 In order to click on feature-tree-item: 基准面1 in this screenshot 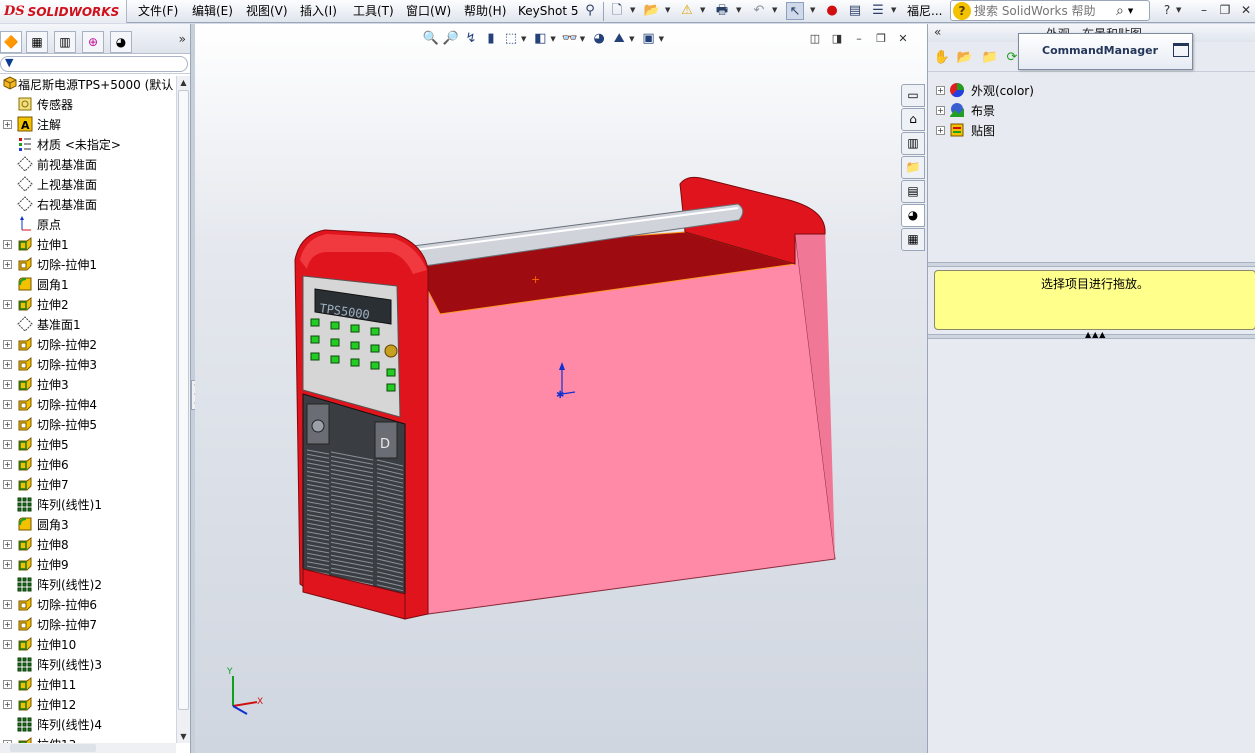, I will do `click(88, 324)`.